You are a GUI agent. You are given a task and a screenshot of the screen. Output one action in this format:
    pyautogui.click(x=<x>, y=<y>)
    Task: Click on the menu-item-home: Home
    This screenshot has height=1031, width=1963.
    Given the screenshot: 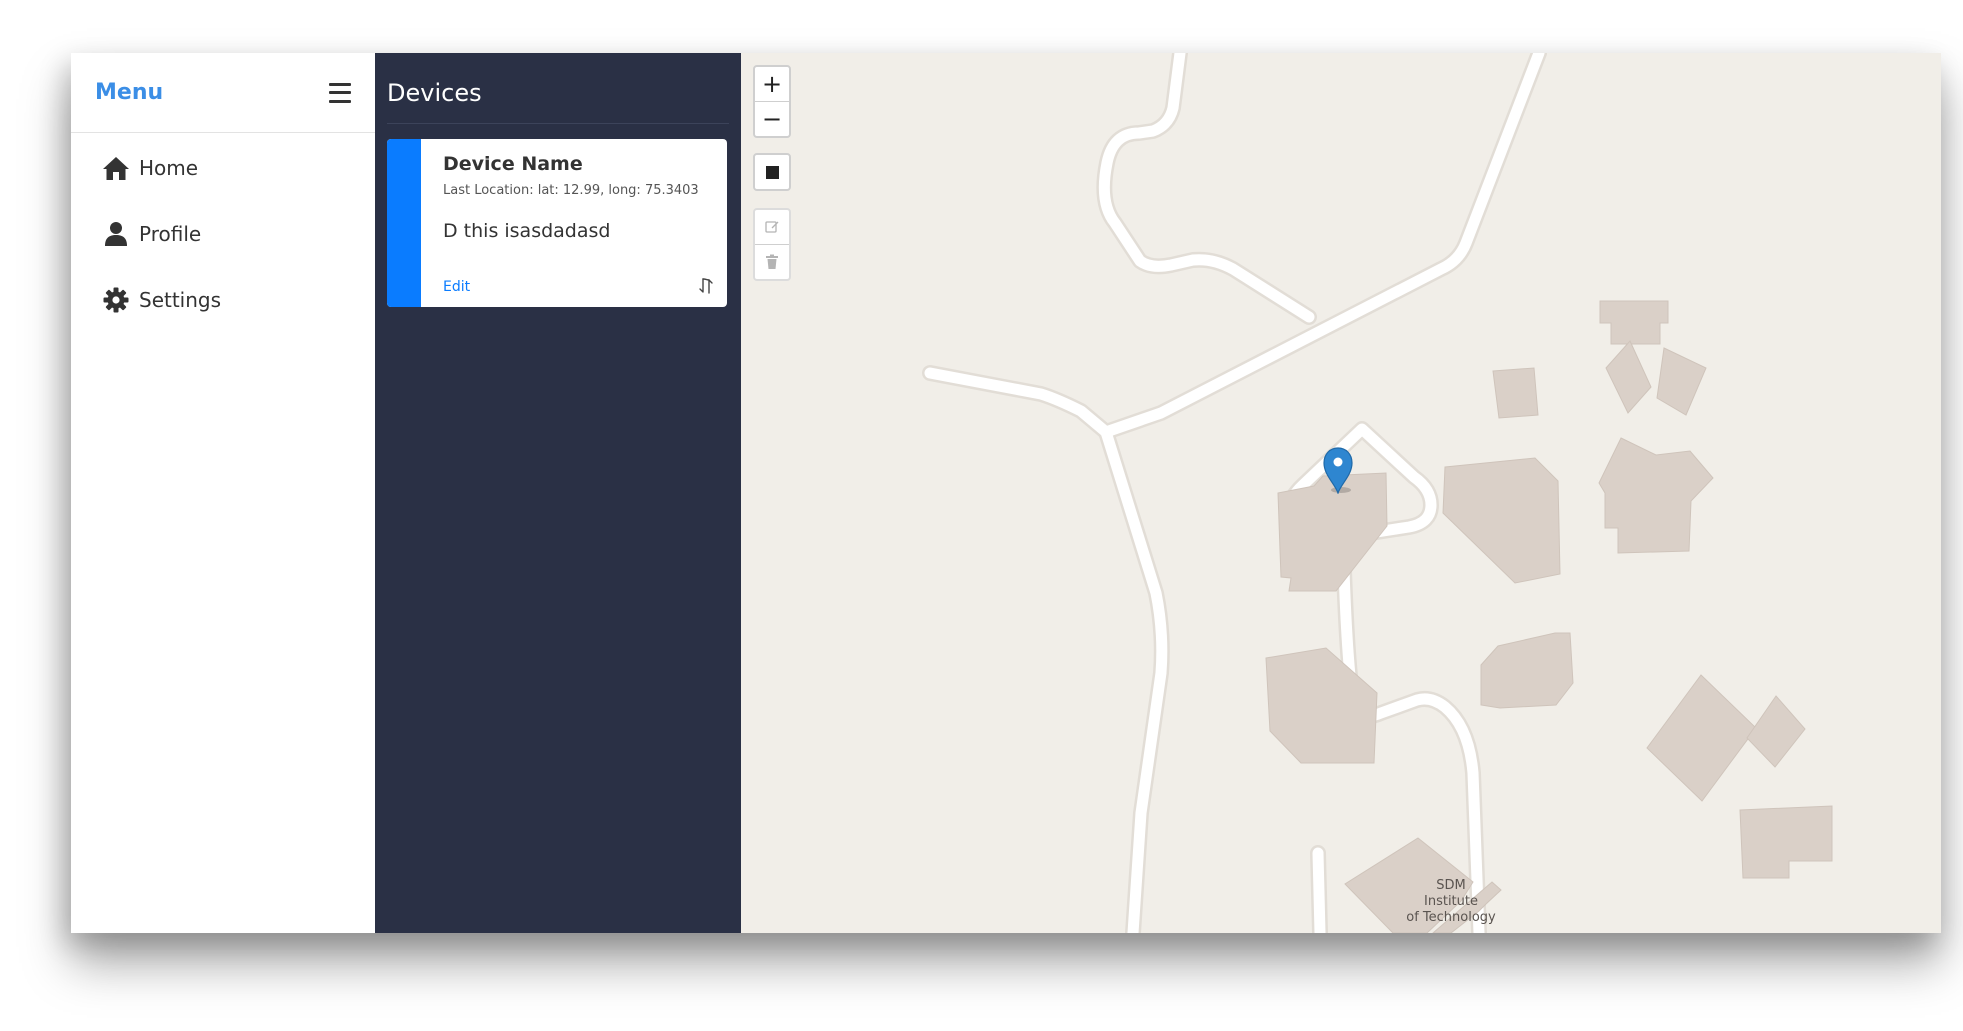 What is the action you would take?
    pyautogui.click(x=223, y=168)
    